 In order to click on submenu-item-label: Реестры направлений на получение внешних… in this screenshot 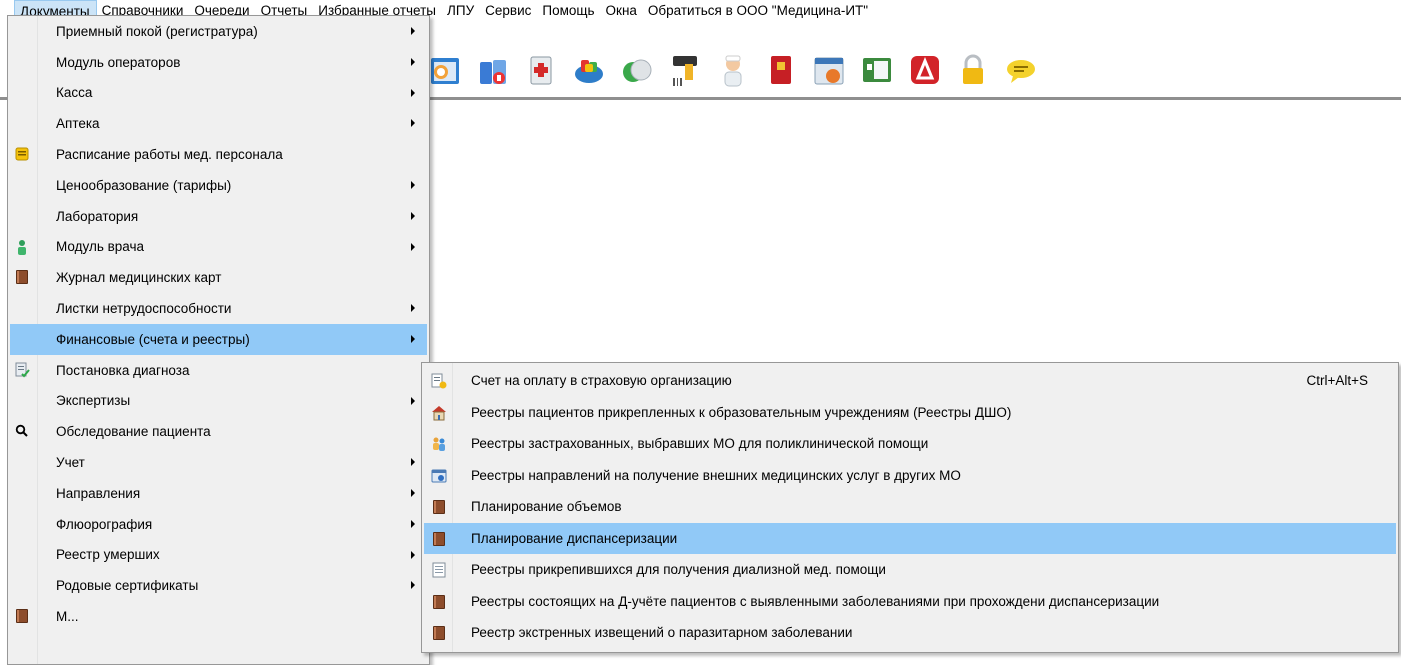, I will do `click(716, 475)`.